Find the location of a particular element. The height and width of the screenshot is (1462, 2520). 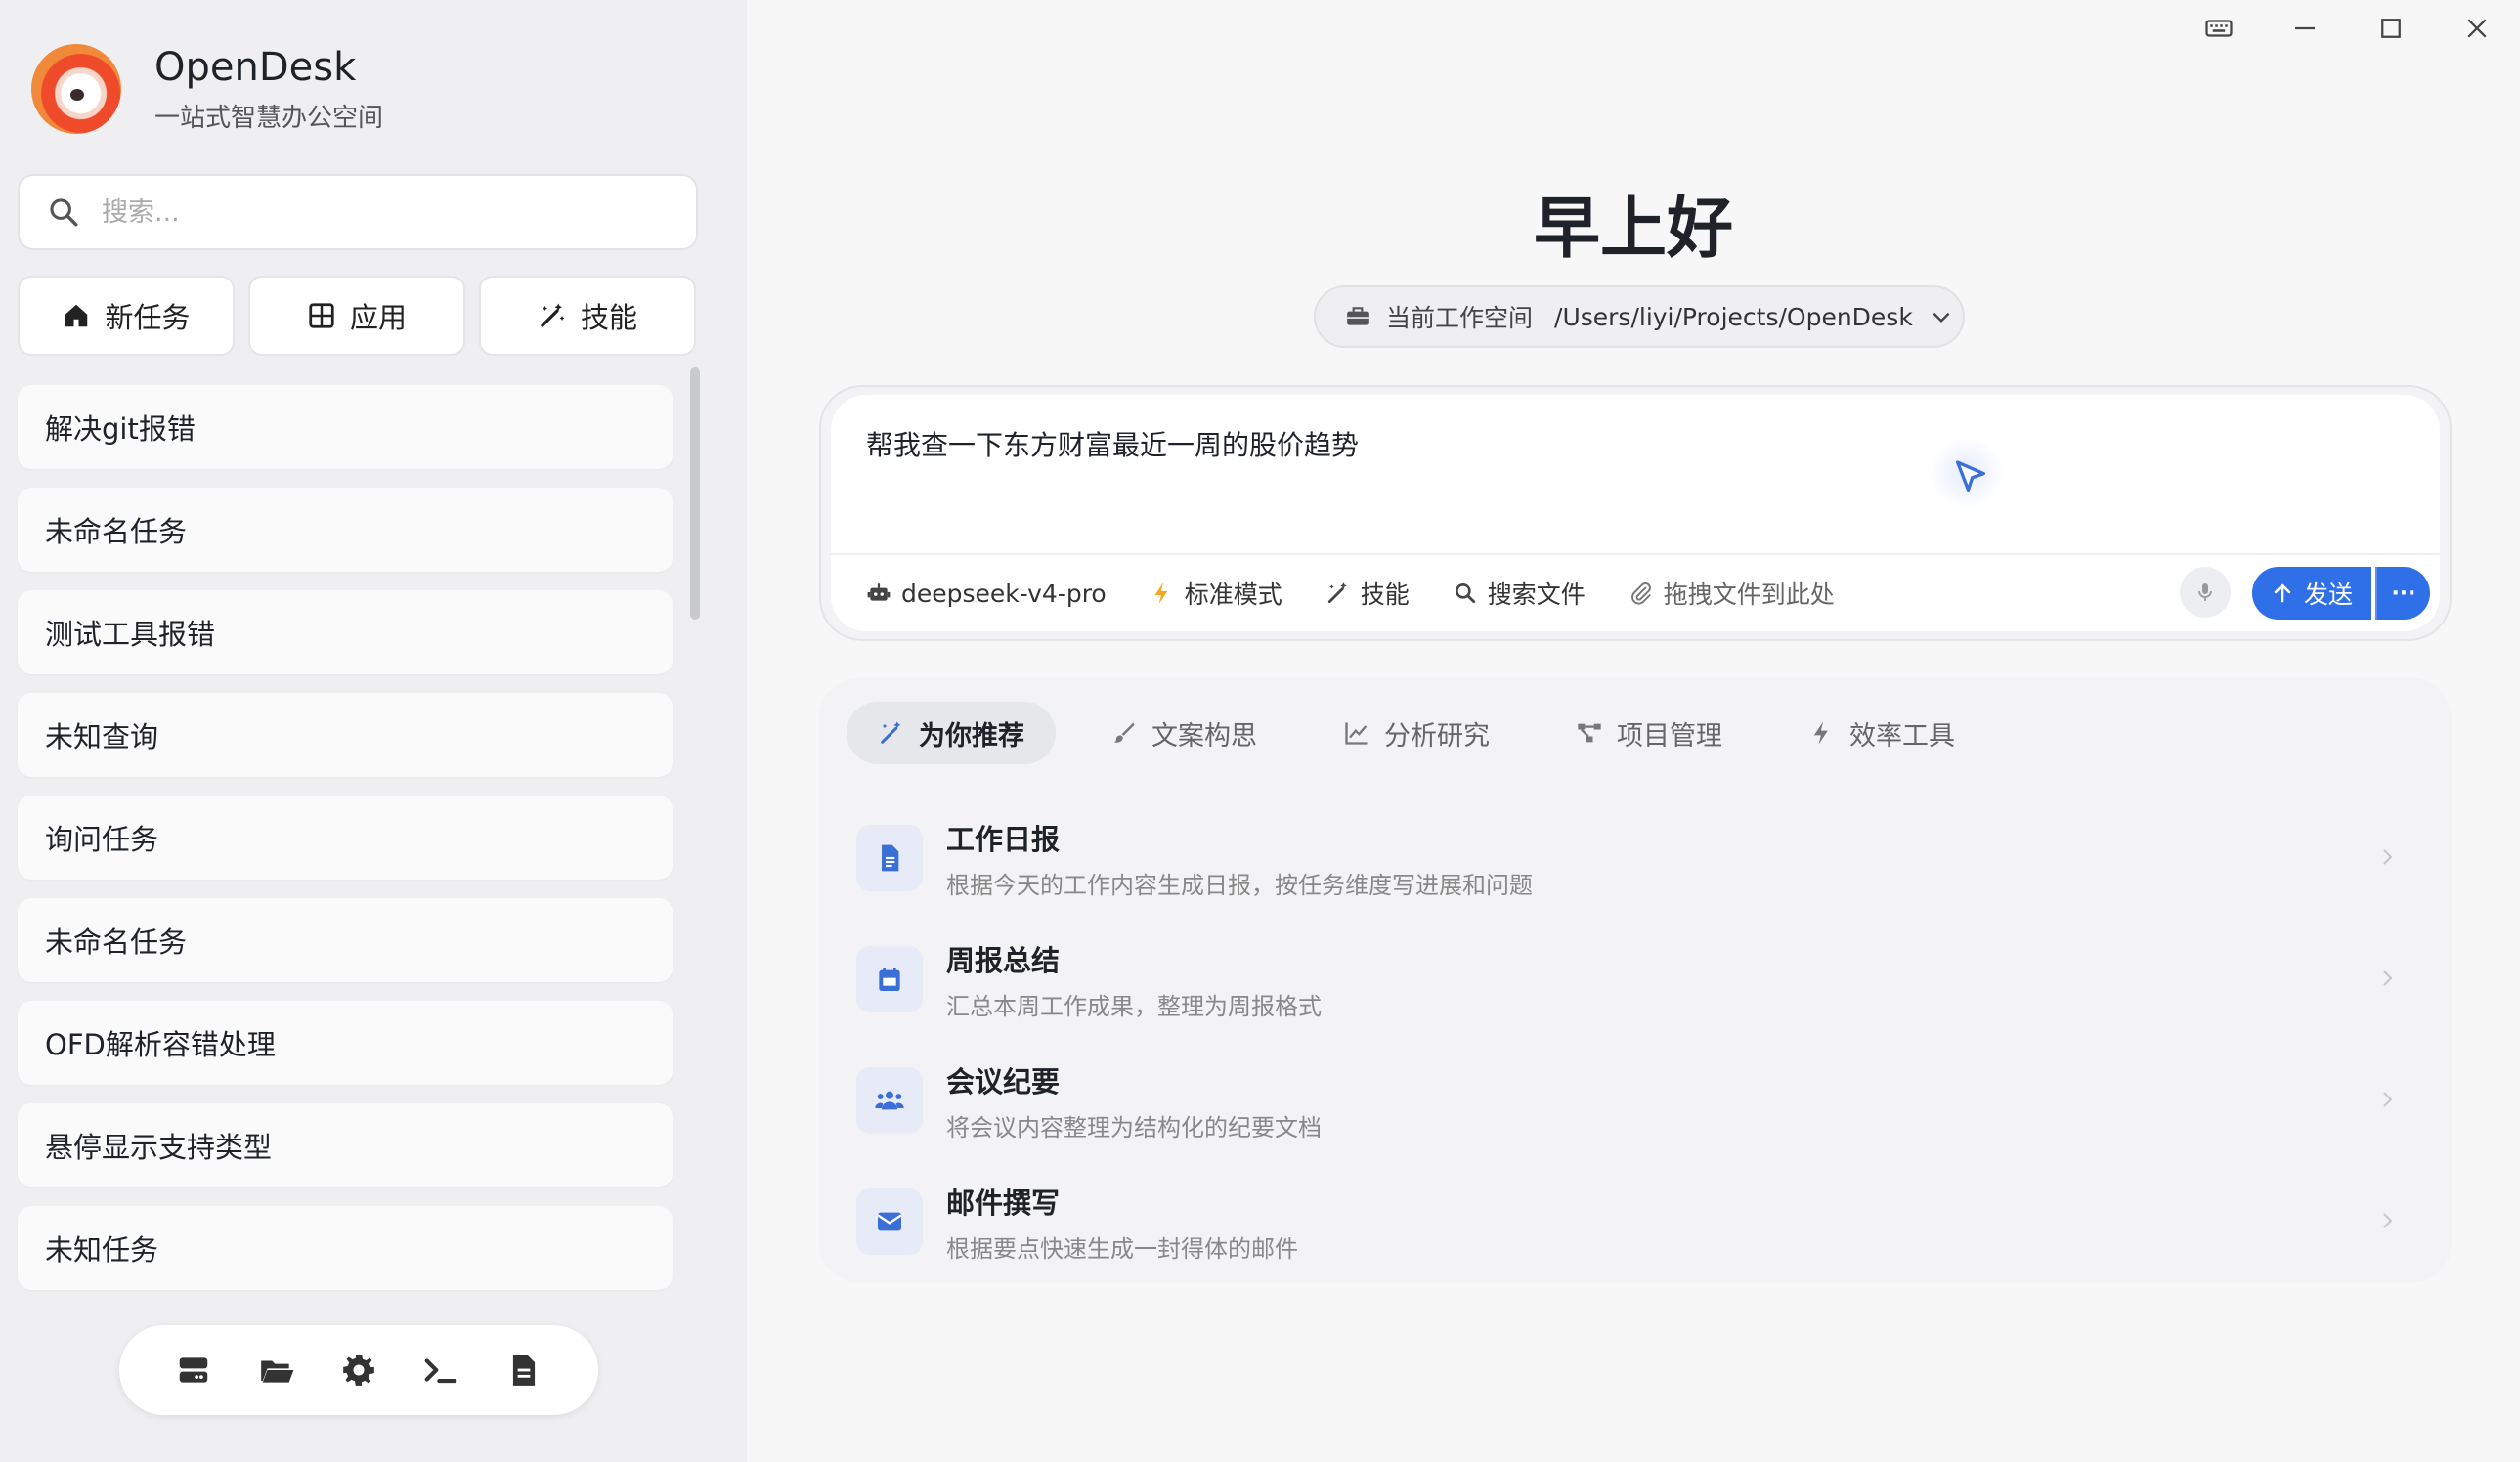

maximize-icon is located at coordinates (2391, 29).